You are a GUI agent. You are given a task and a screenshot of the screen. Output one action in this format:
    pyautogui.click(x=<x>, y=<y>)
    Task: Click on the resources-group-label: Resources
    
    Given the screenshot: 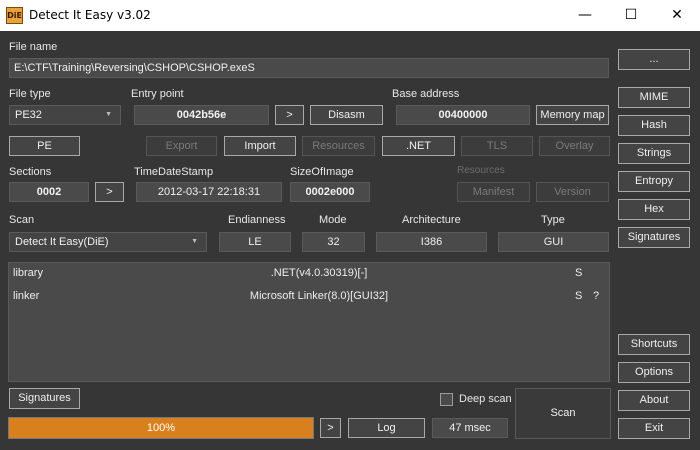 What is the action you would take?
    pyautogui.click(x=481, y=170)
    